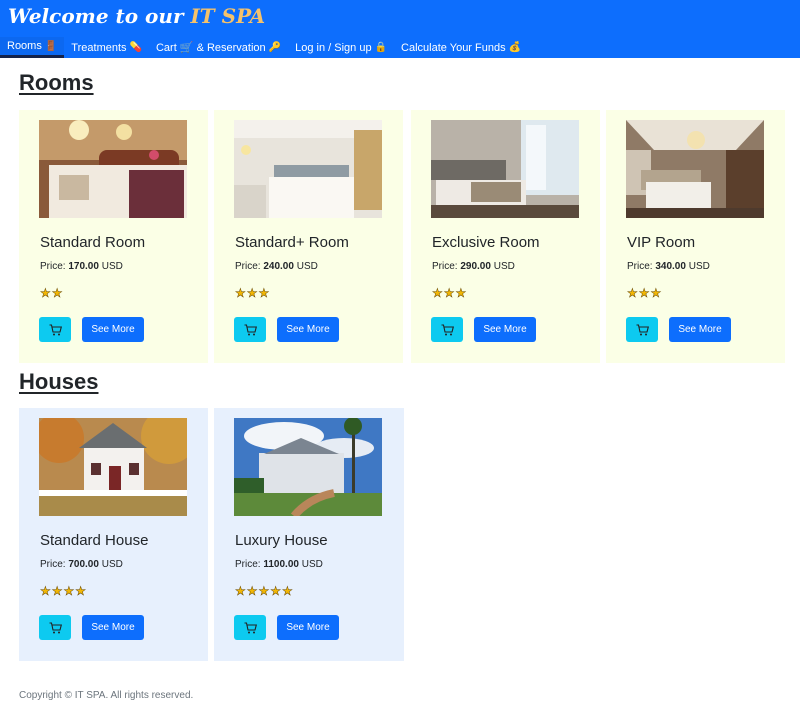 Image resolution: width=800 pixels, height=714 pixels. What do you see at coordinates (106, 695) in the screenshot?
I see `footer-copyright: Copyright © IT SPA. All rights reserved.` at bounding box center [106, 695].